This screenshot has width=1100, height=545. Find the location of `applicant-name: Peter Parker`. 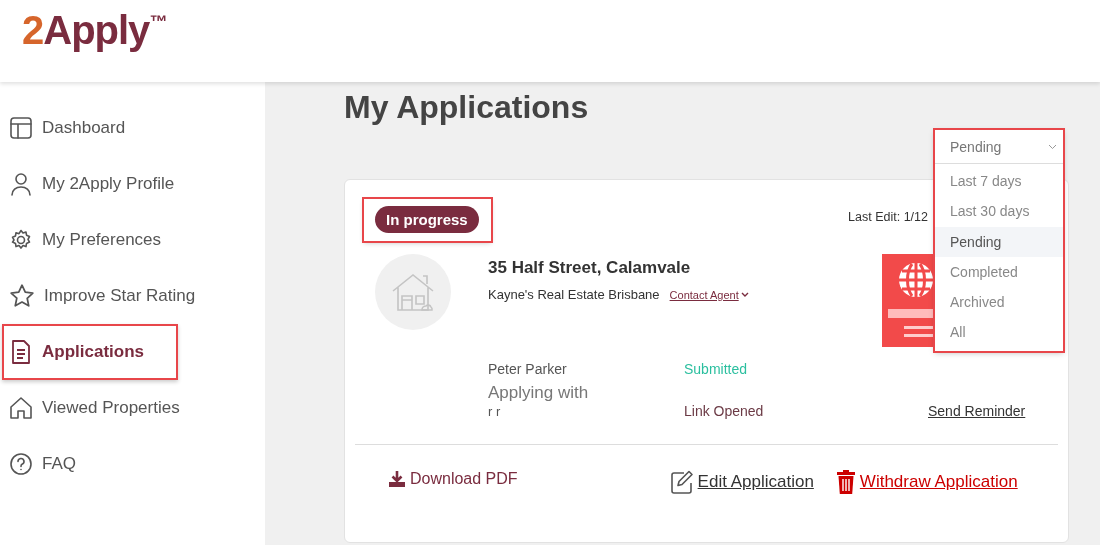

applicant-name: Peter Parker is located at coordinates (528, 369).